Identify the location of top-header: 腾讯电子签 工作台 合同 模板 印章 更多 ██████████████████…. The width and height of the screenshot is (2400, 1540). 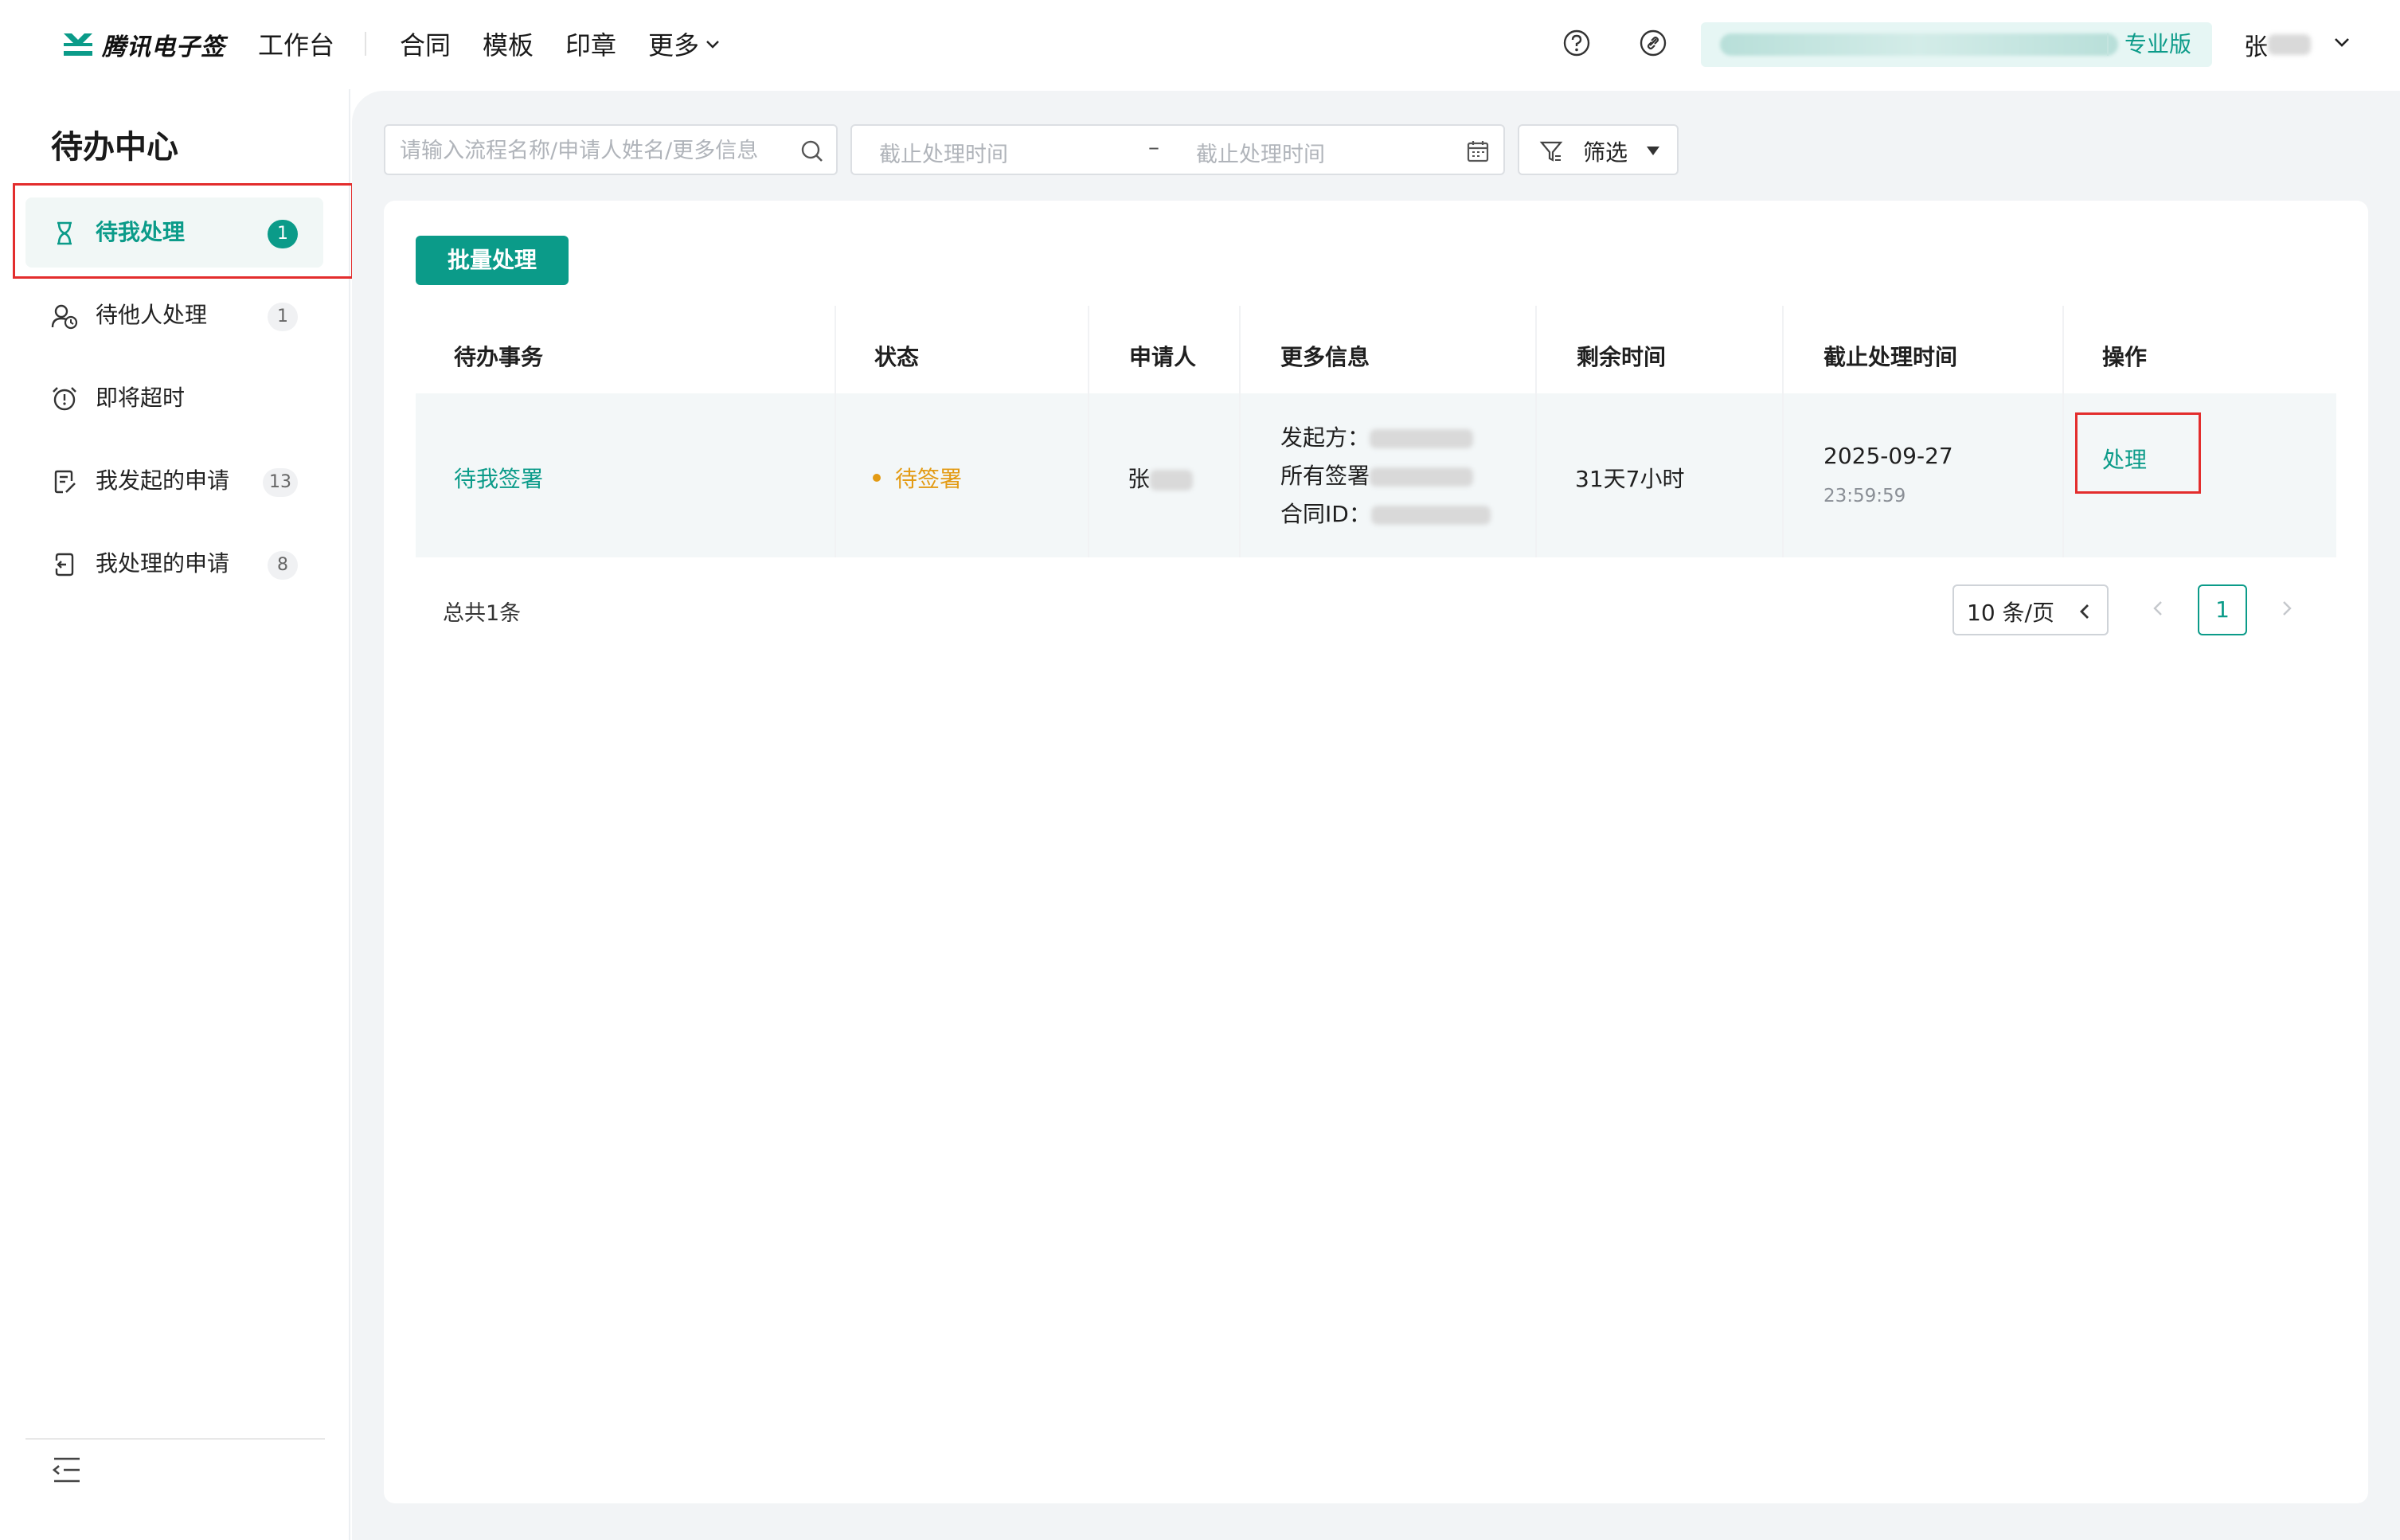
(1200, 44).